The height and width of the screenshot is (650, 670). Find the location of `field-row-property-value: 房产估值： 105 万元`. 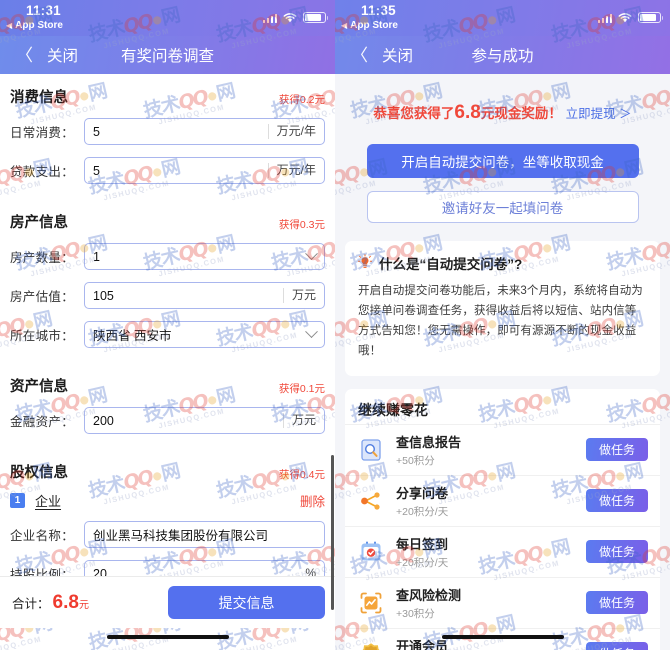

field-row-property-value: 房产估值： 105 万元 is located at coordinates (167, 295).